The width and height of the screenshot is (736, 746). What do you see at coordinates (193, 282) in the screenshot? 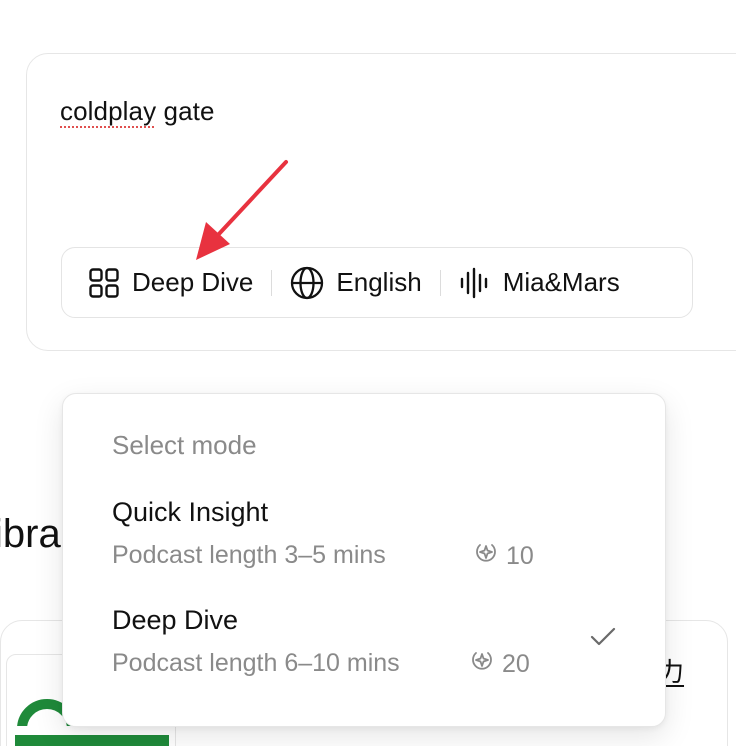
I see `mode-selector-label: Deep Dive` at bounding box center [193, 282].